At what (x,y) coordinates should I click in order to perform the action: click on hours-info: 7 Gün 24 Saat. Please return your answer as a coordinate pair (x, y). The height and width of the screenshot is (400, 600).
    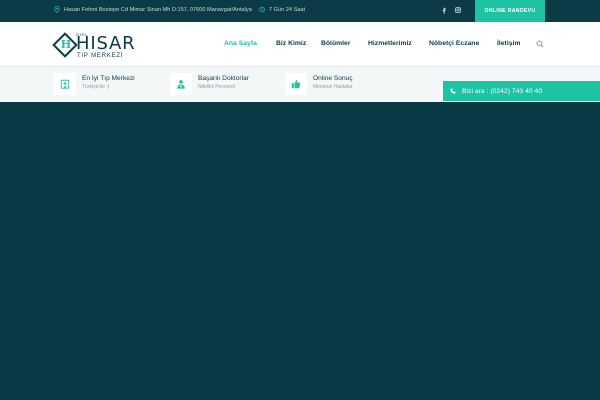
    Looking at the image, I should click on (282, 9).